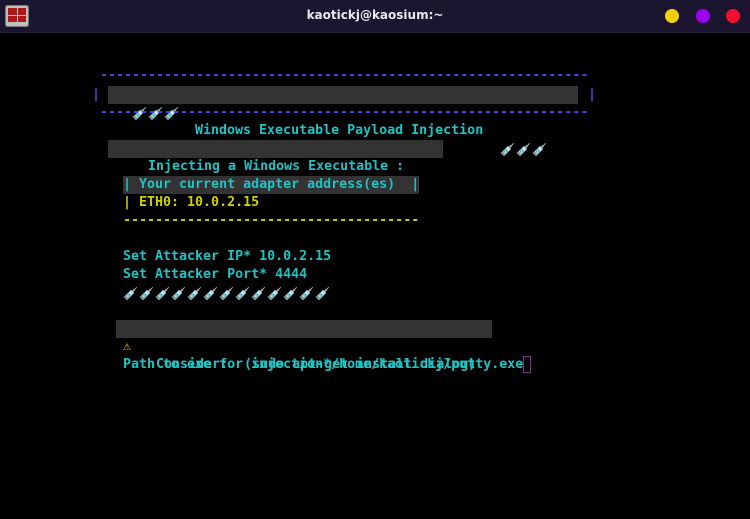 This screenshot has height=519, width=750. What do you see at coordinates (343, 121) in the screenshot?
I see `banner-title-bar: Windows Executable Payload Injection` at bounding box center [343, 121].